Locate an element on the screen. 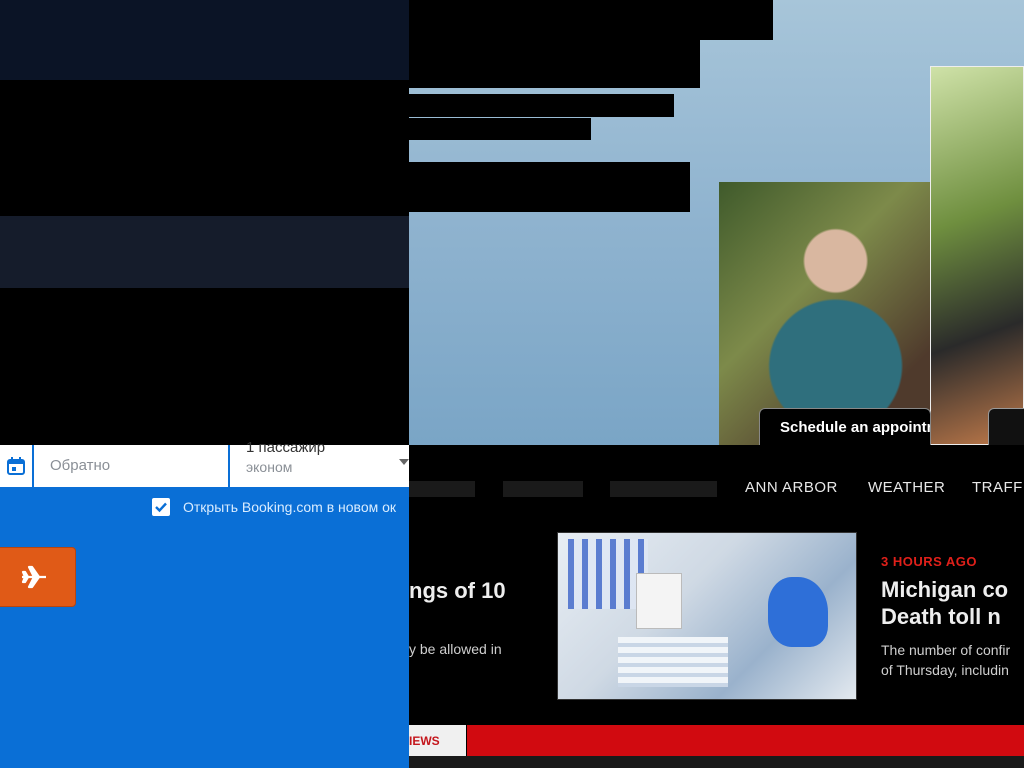 The height and width of the screenshot is (768, 1024). nav-item-traffic: TRAFFI is located at coordinates (998, 487).